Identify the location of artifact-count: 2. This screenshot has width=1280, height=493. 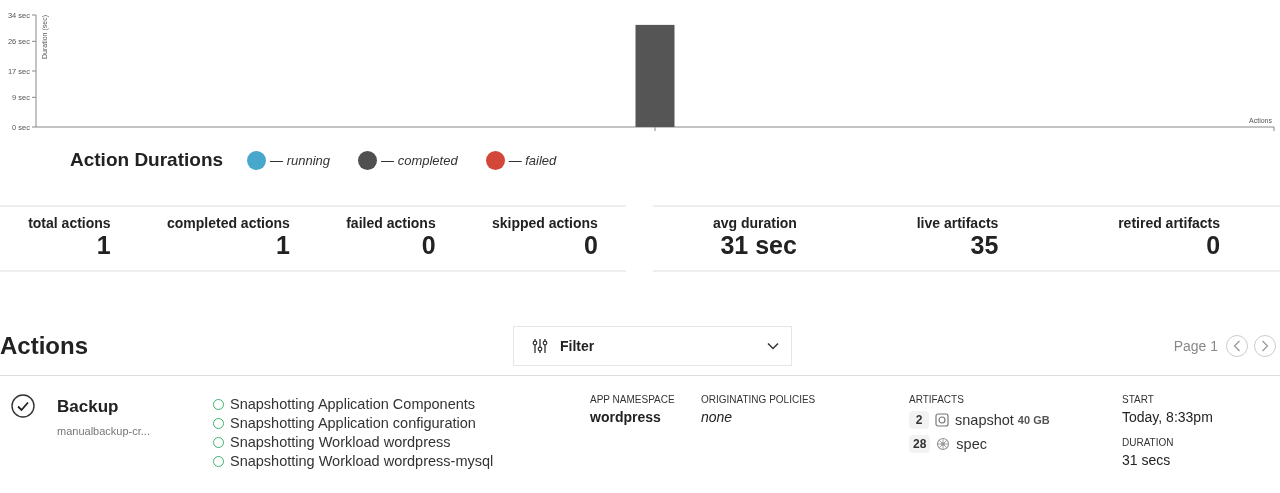
(919, 420).